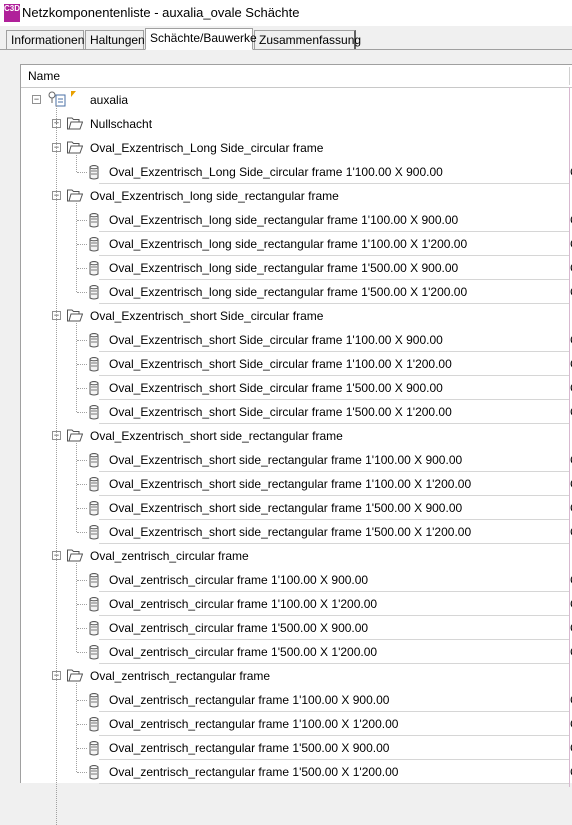 The width and height of the screenshot is (572, 825). I want to click on tree-group-label: Oval_zentrisch_rectangular frame, so click(180, 676).